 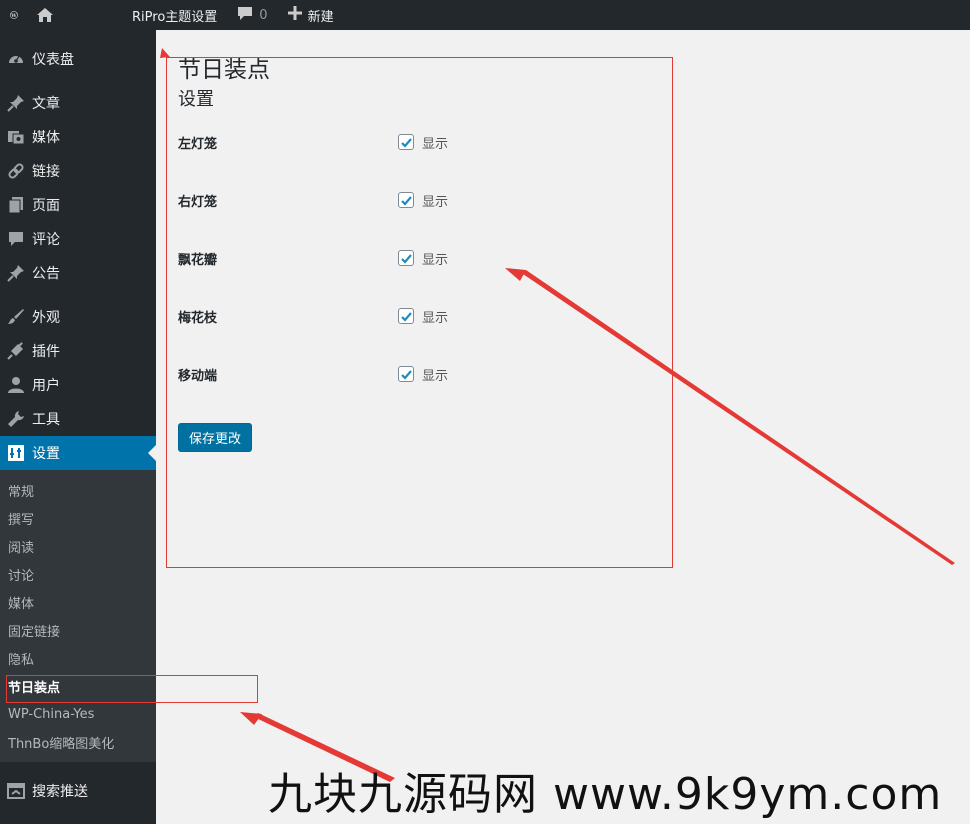 I want to click on menu-announcements: 公告, so click(x=78, y=273).